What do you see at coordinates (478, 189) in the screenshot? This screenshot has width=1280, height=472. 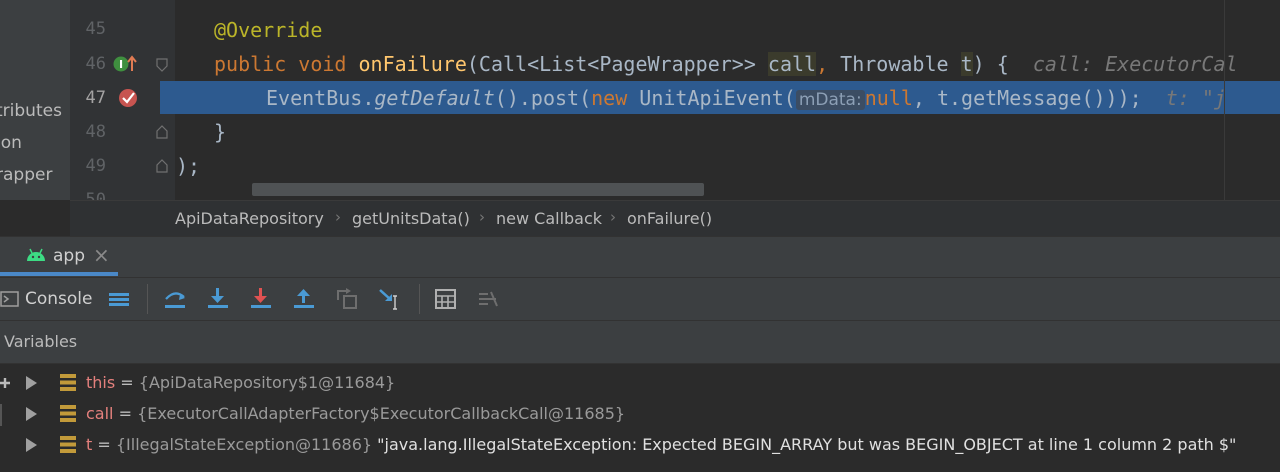 I see `horizontal-scrollbar` at bounding box center [478, 189].